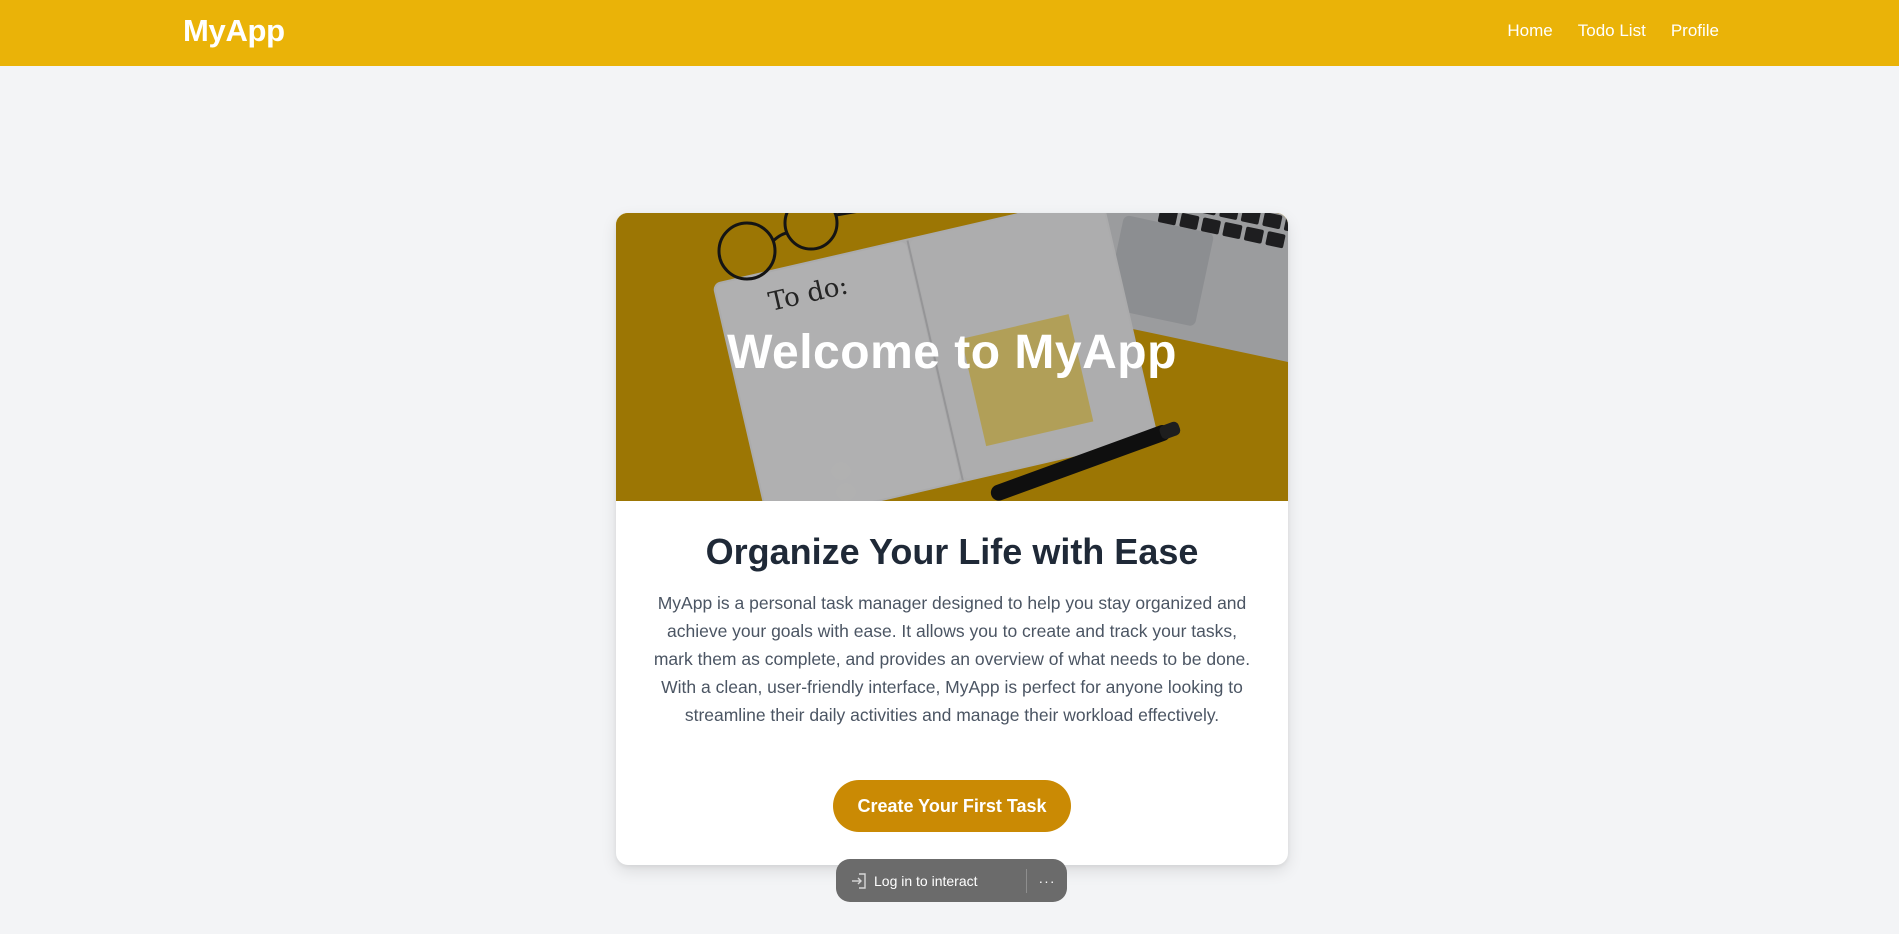 This screenshot has height=934, width=1899. What do you see at coordinates (859, 881) in the screenshot?
I see `login-arrow-icon` at bounding box center [859, 881].